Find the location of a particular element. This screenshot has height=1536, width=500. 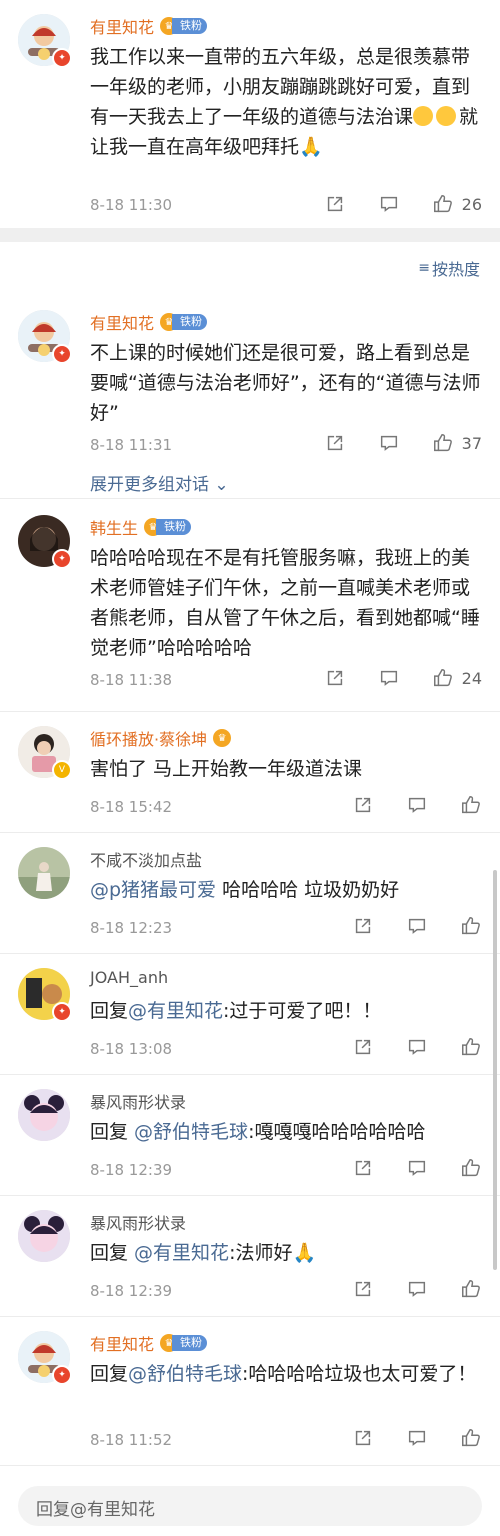

scrollbar is located at coordinates (495, 1070).